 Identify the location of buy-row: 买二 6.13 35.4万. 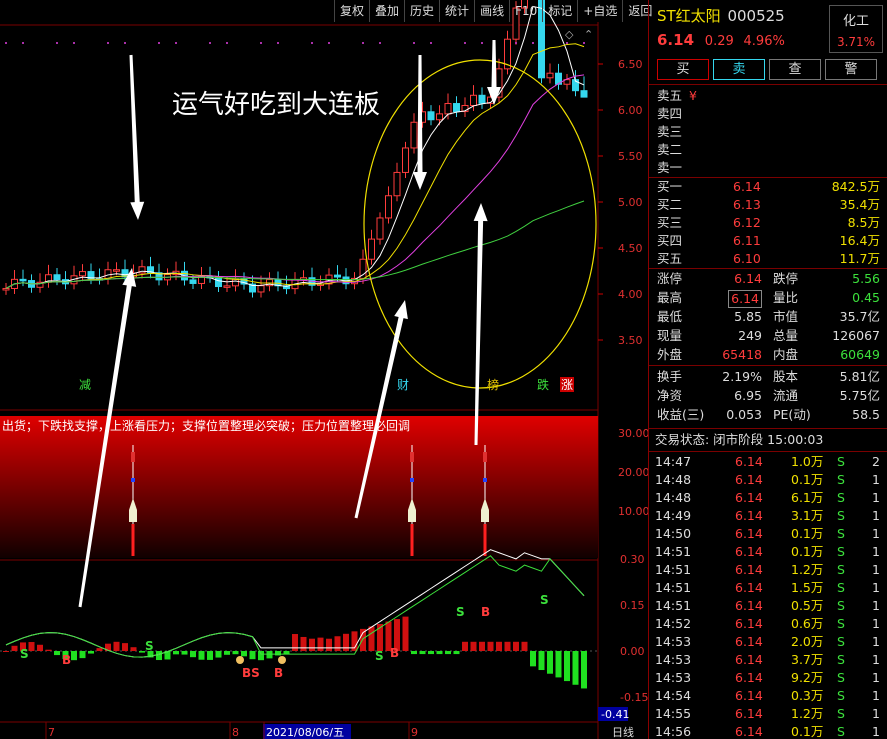
(768, 205).